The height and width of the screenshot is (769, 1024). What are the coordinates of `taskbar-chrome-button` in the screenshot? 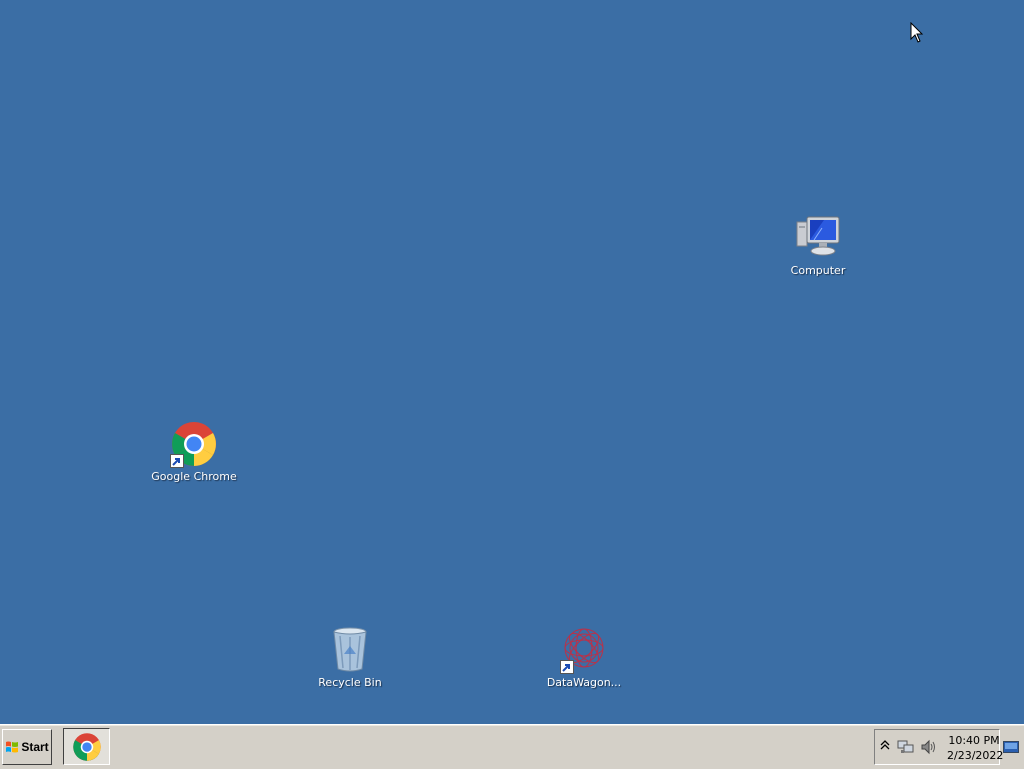 It's located at (86, 746).